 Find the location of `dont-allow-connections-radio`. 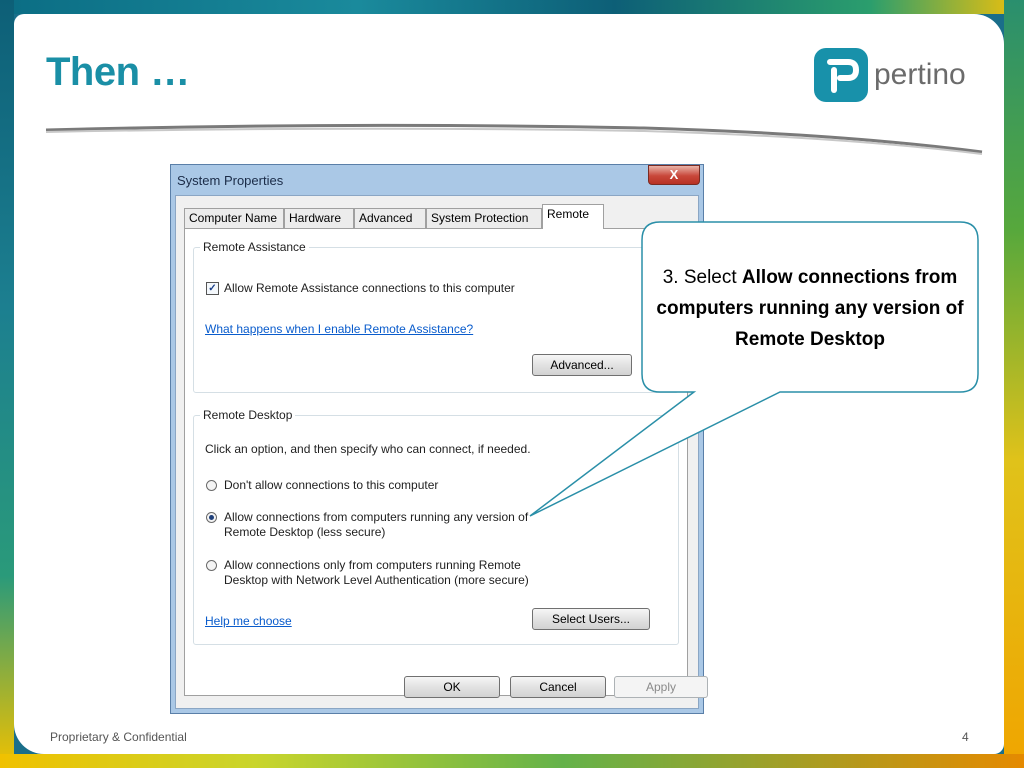

dont-allow-connections-radio is located at coordinates (211, 485).